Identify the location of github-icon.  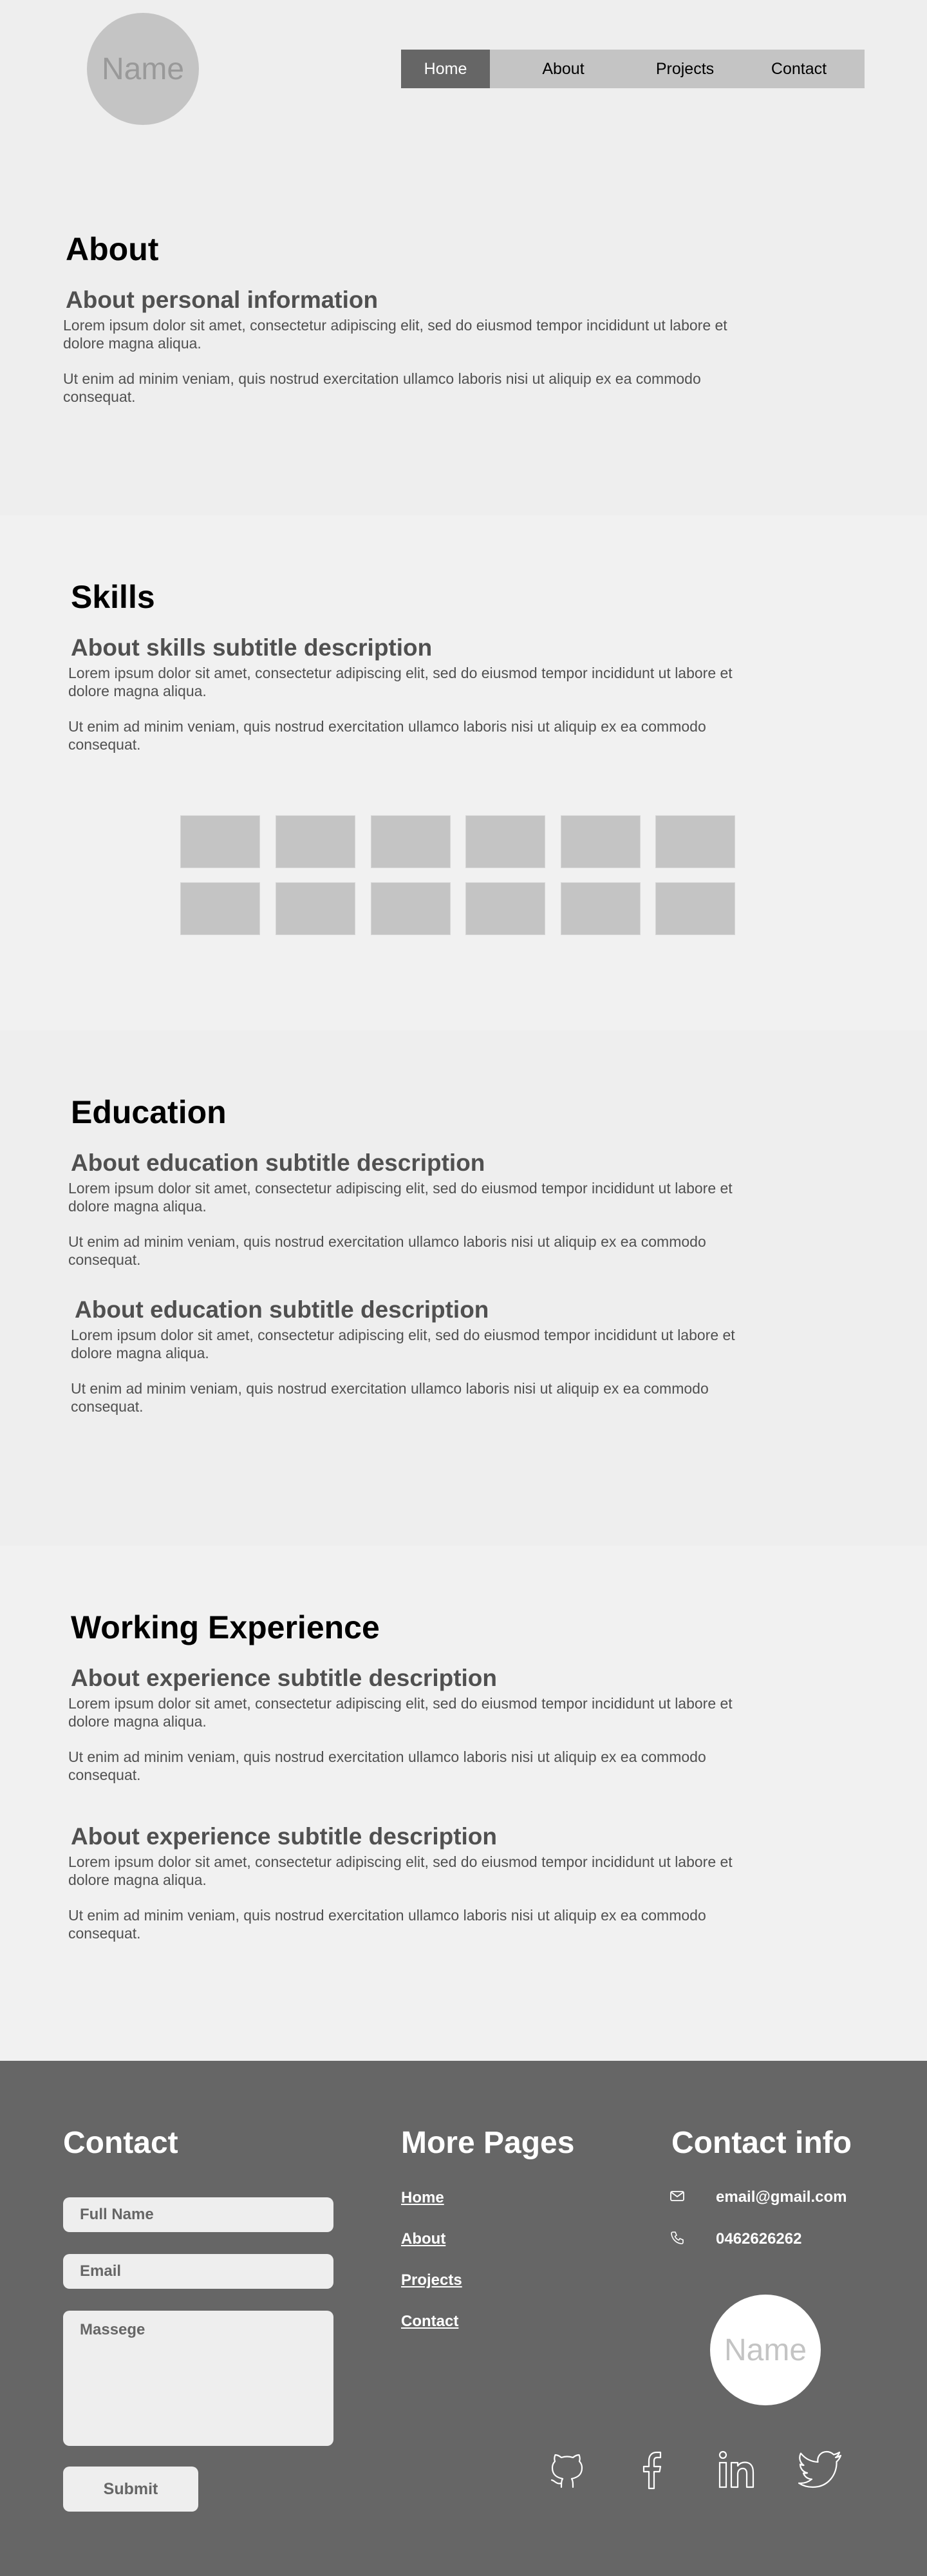
(568, 2469).